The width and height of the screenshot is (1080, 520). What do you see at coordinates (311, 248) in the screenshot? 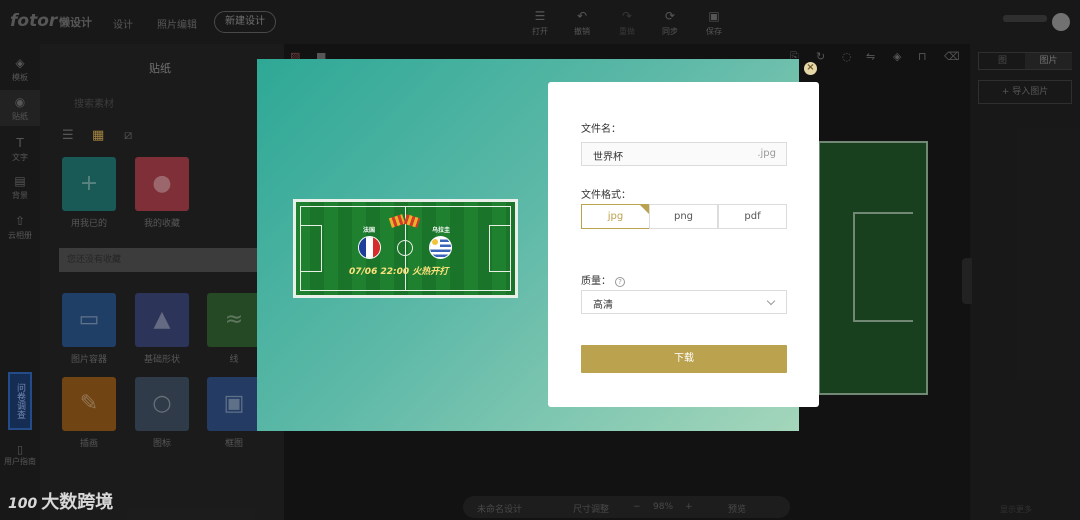
I see `field-left-box` at bounding box center [311, 248].